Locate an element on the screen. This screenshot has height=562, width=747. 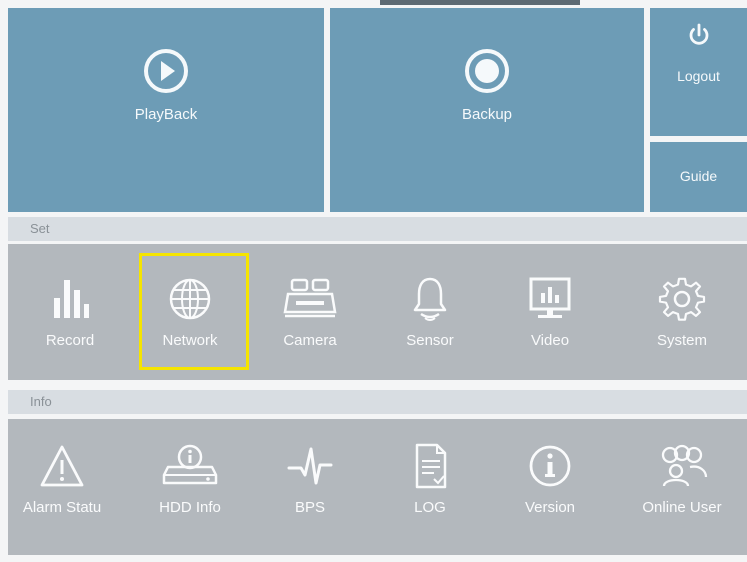
users-icon is located at coordinates (684, 465).